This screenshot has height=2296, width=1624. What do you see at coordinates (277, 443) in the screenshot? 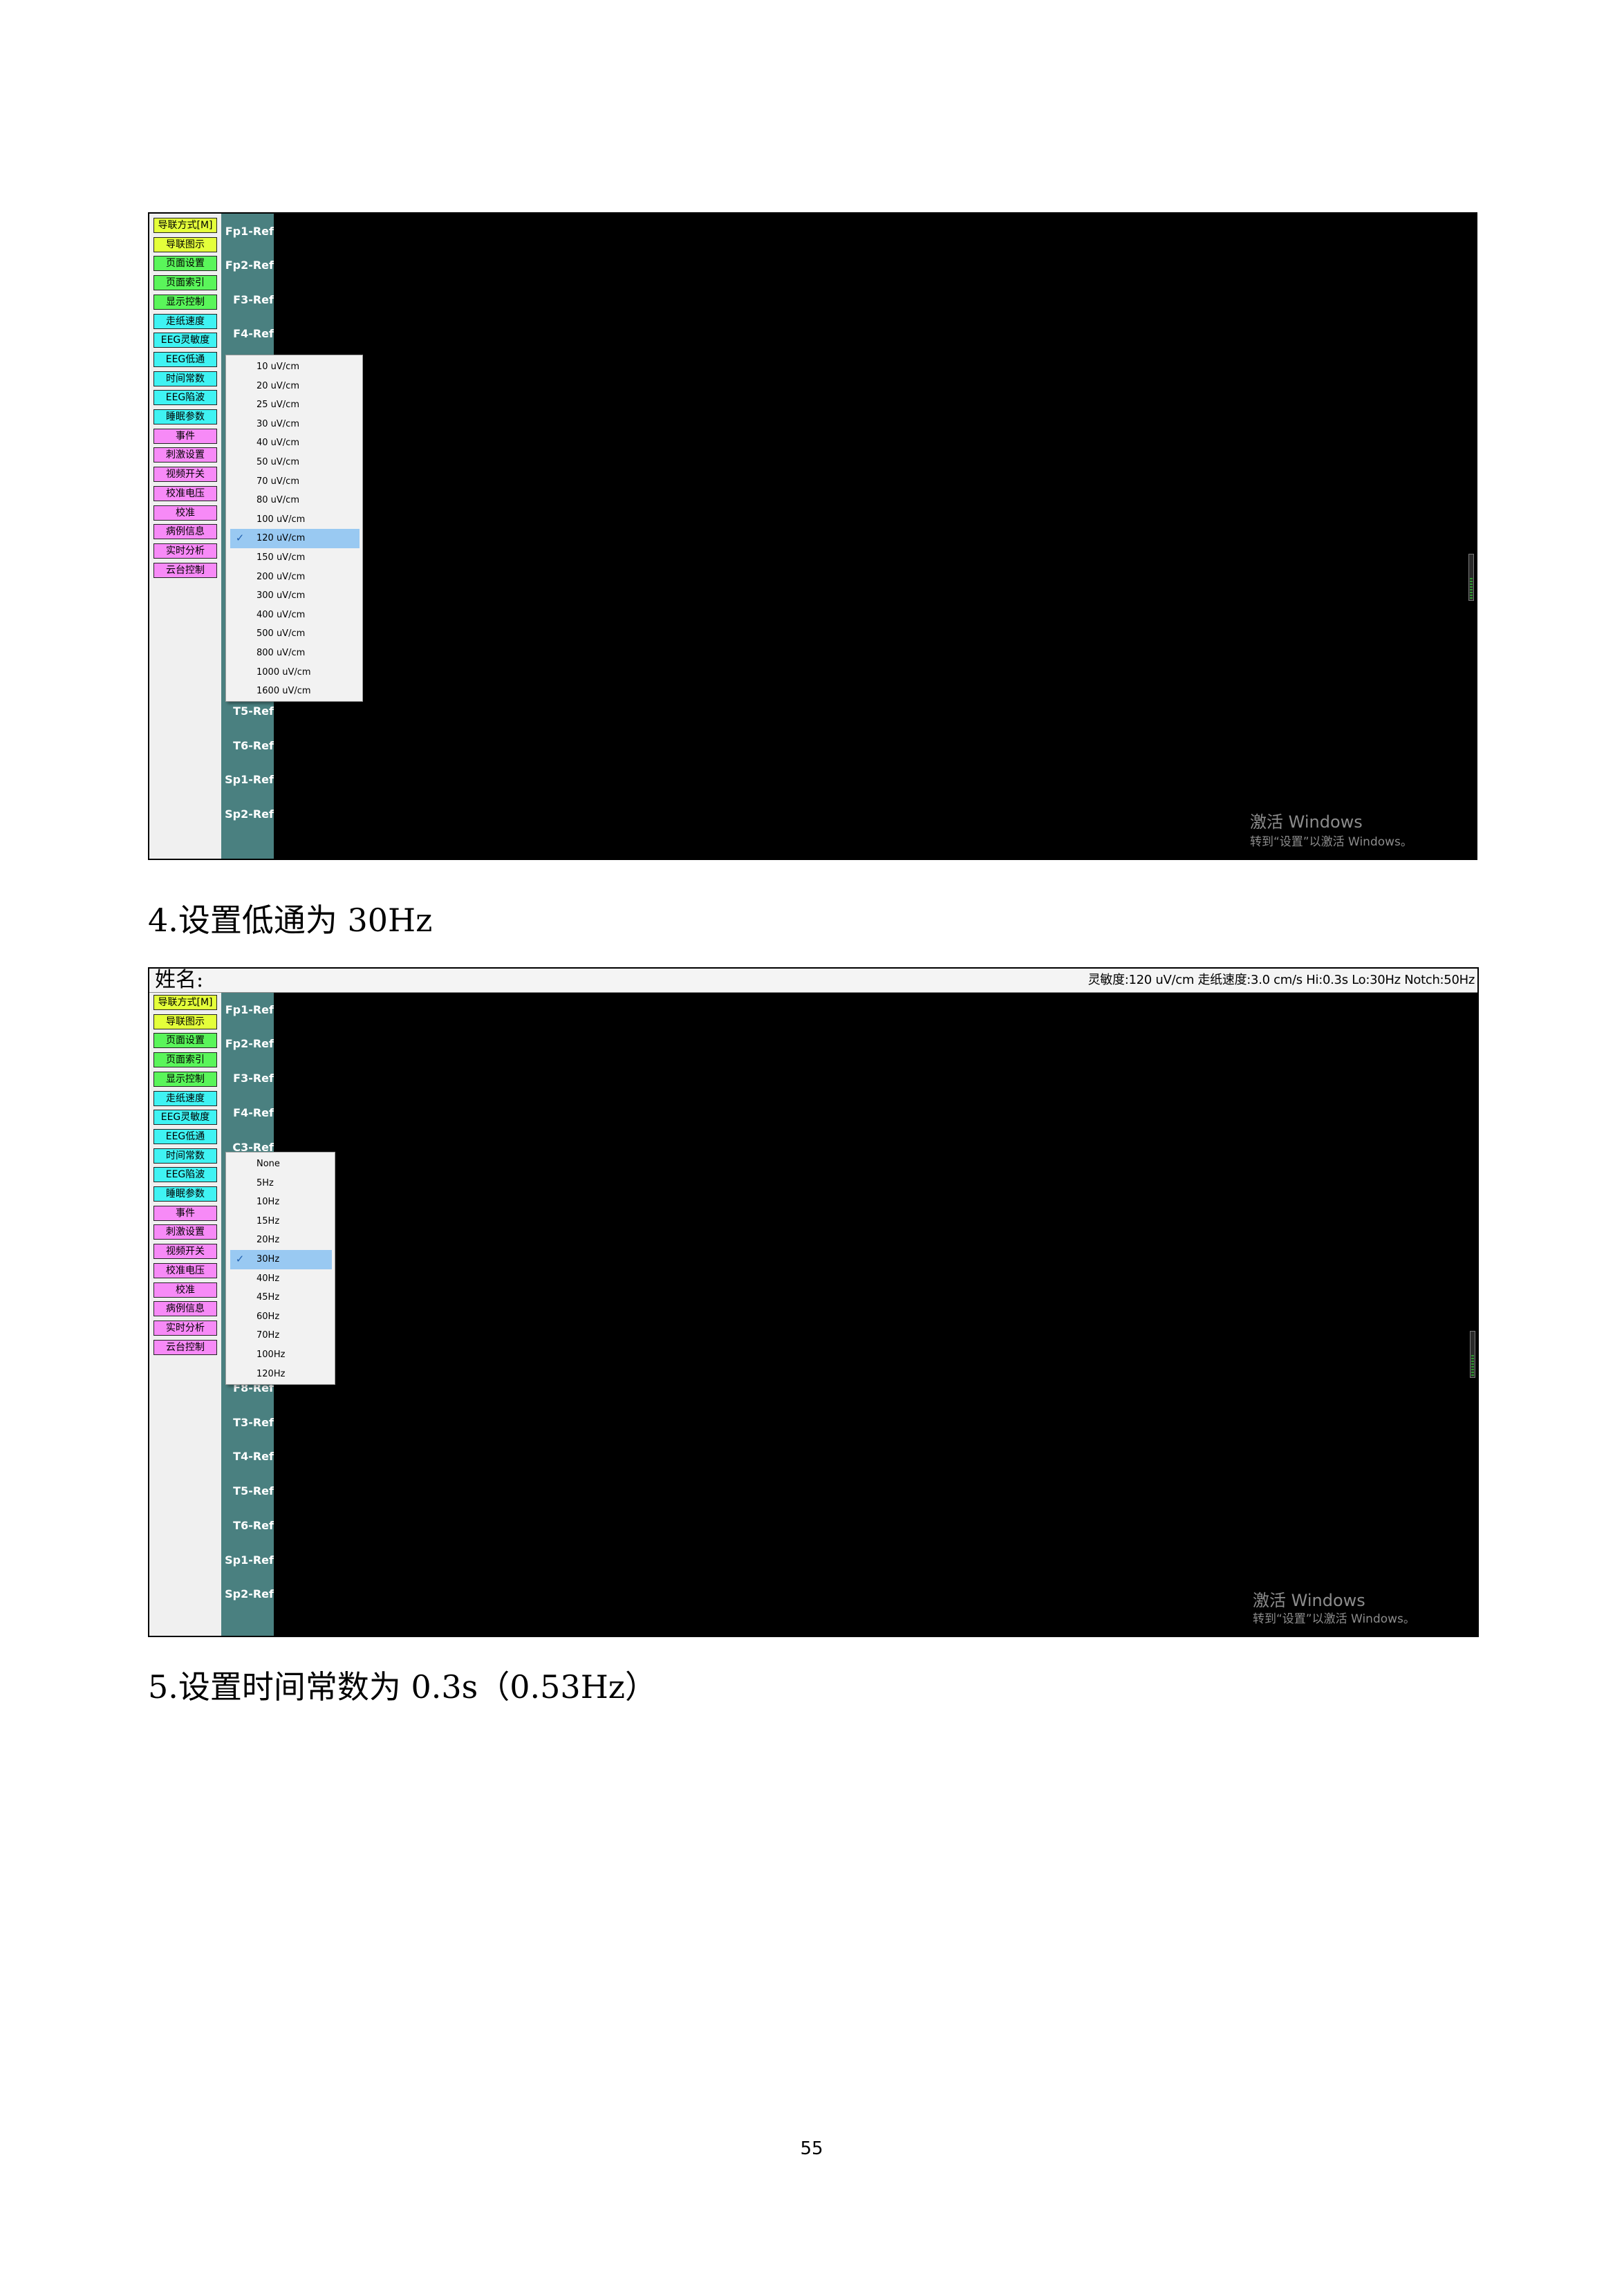
I see `dropdown-option-label: 40 uV/cm` at bounding box center [277, 443].